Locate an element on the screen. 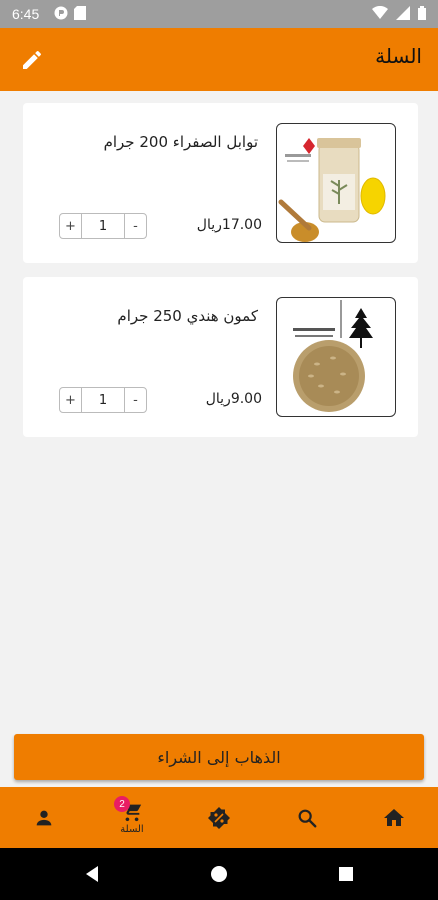 This screenshot has width=438, height=900. home-icon is located at coordinates (394, 817).